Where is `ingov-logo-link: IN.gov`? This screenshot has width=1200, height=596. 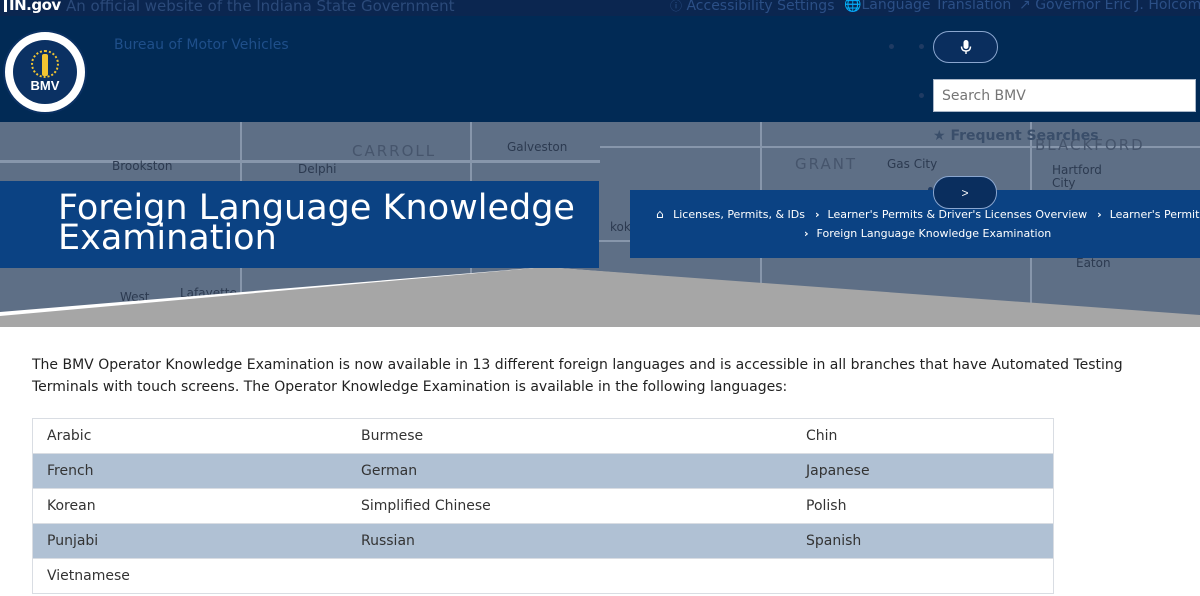 ingov-logo-link: IN.gov is located at coordinates (32, 7).